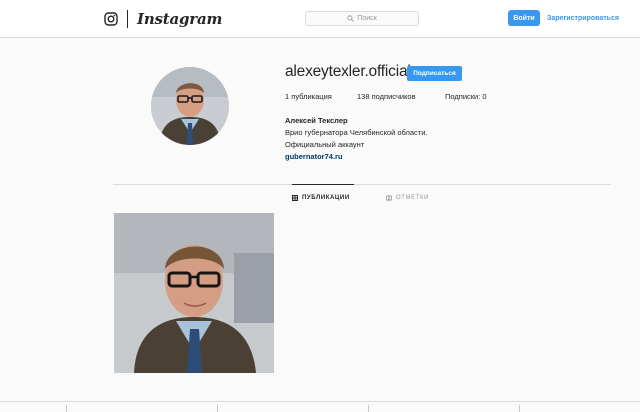 The height and width of the screenshot is (412, 640). Describe the element at coordinates (314, 156) in the screenshot. I see `profile-website-link: gubernator74.ru` at that location.